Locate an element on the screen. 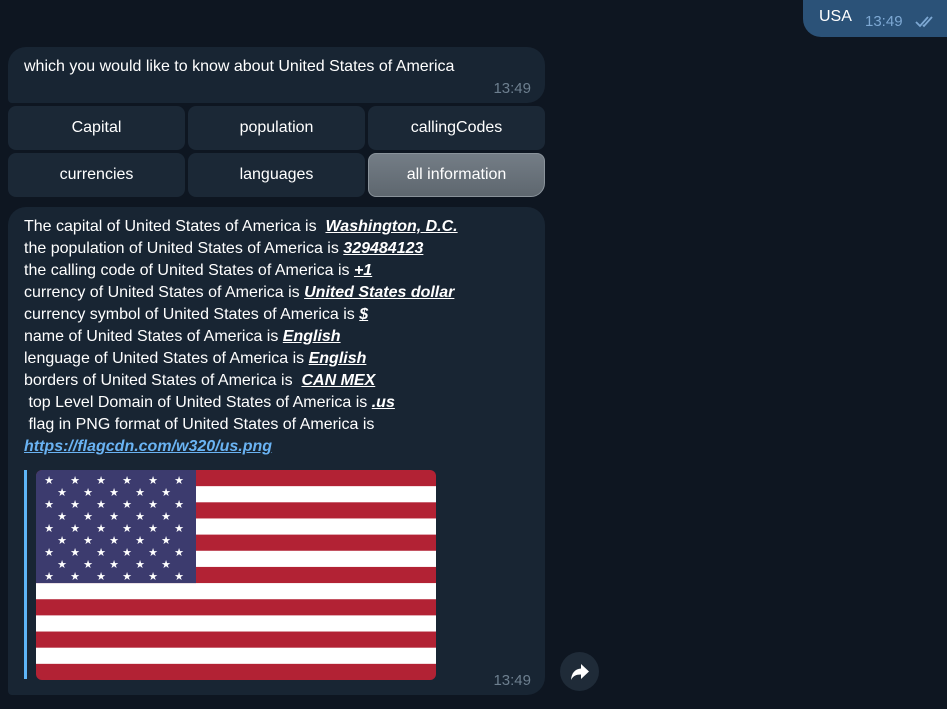  currency-symbol-value: $ is located at coordinates (364, 314).